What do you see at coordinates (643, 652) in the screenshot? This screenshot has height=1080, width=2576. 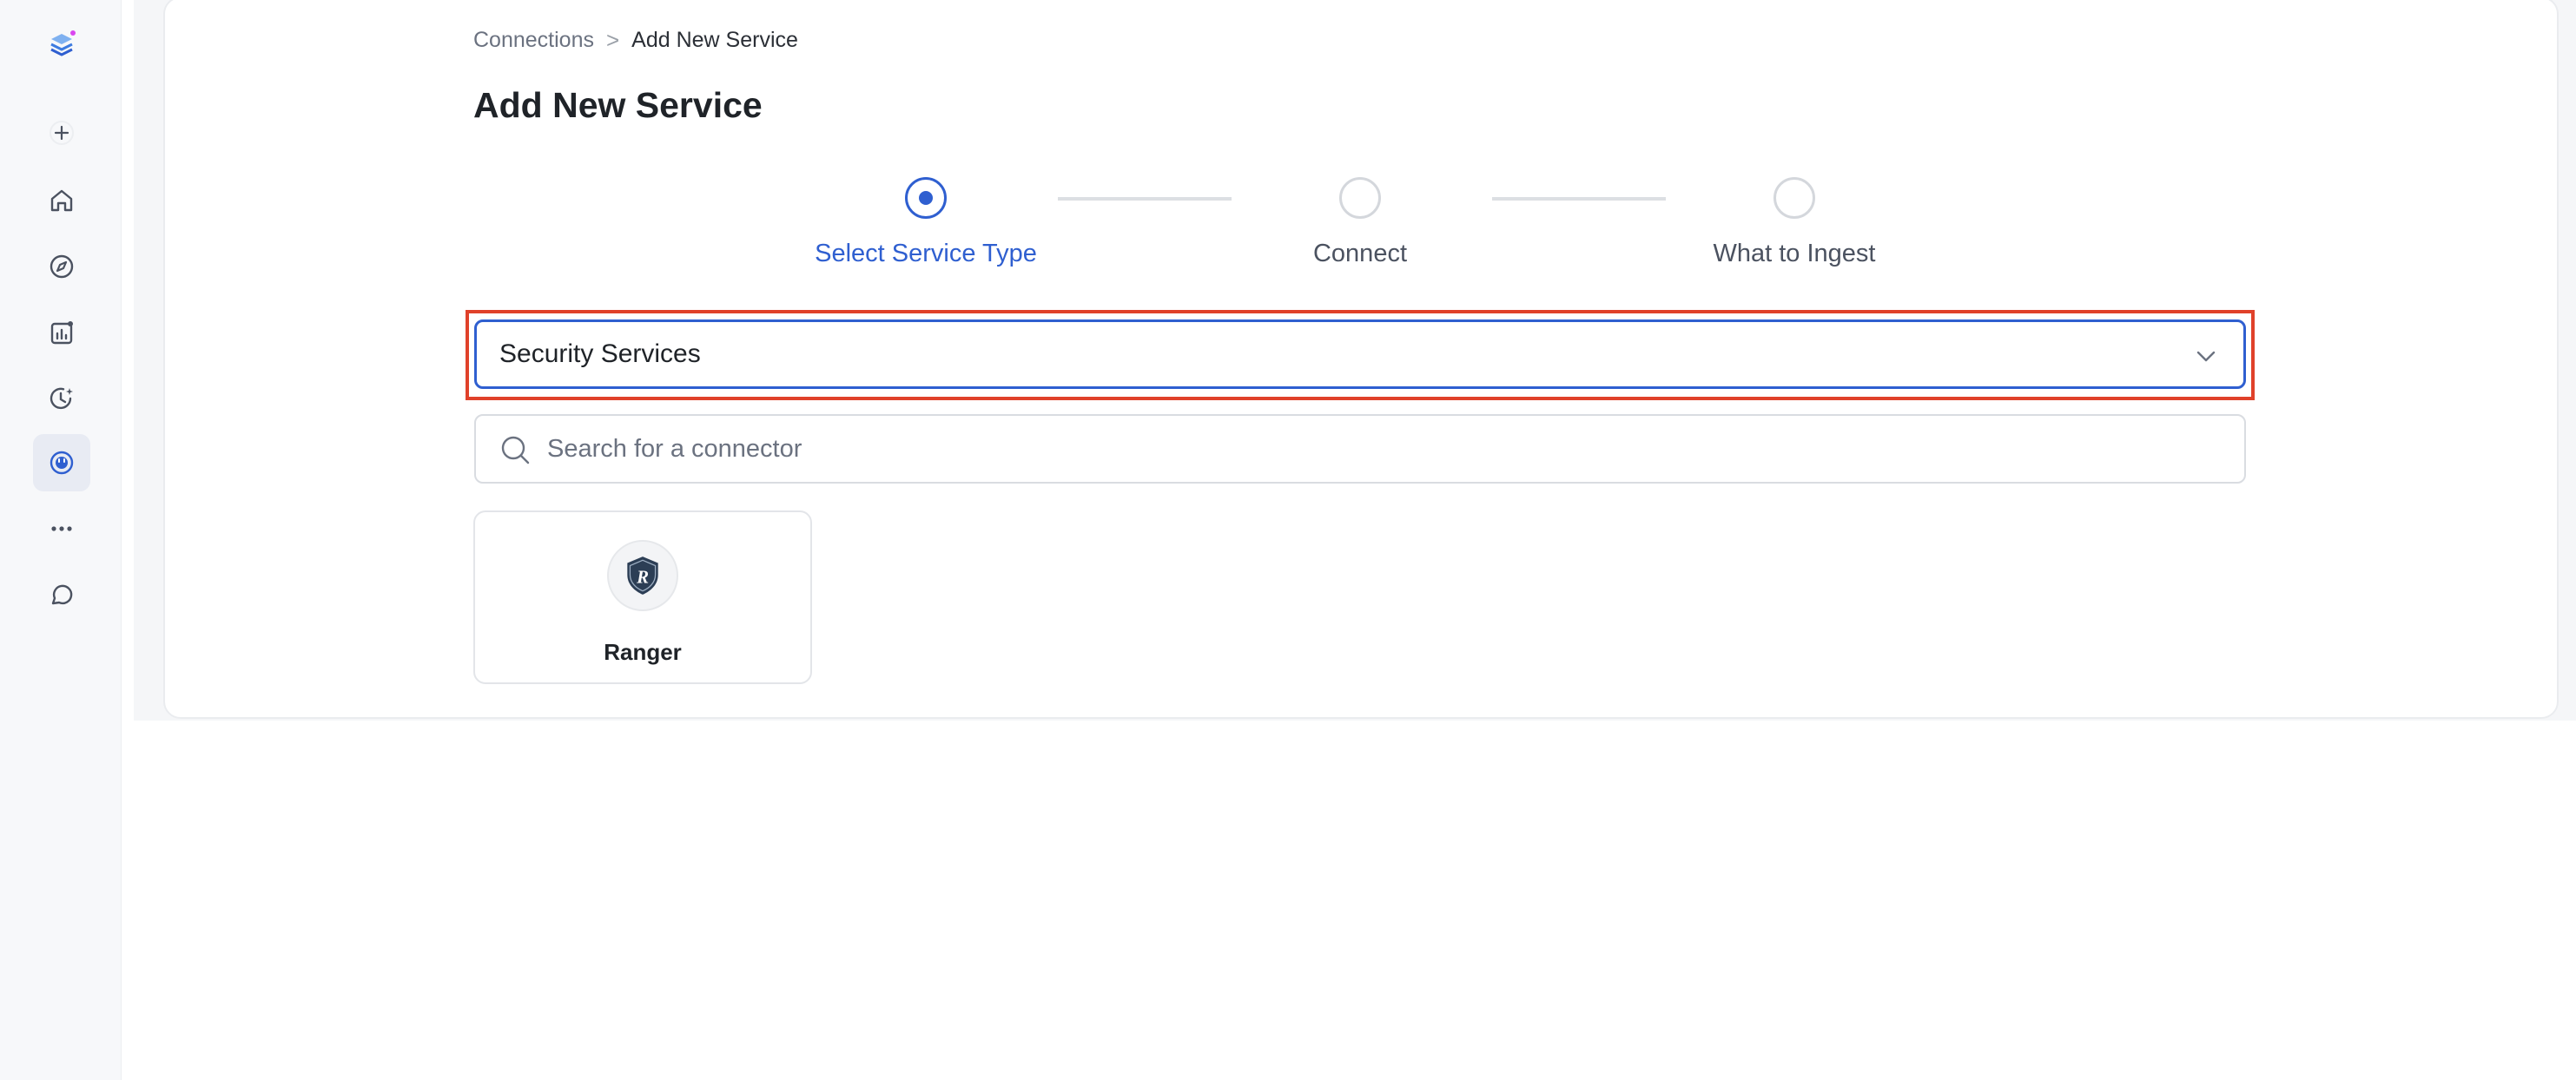 I see `connector-name: Ranger` at bounding box center [643, 652].